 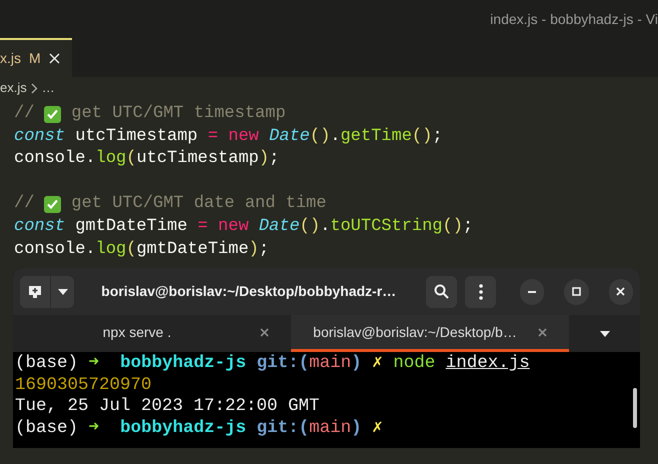 What do you see at coordinates (34, 291) in the screenshot?
I see `new-tab-icon` at bounding box center [34, 291].